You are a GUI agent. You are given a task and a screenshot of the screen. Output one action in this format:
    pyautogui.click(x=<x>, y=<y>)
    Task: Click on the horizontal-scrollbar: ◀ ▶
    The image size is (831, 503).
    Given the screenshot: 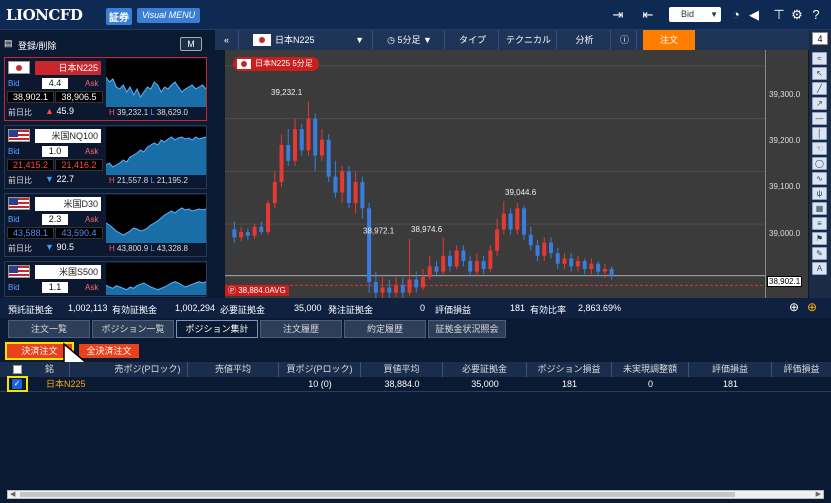 What is the action you would take?
    pyautogui.click(x=415, y=494)
    